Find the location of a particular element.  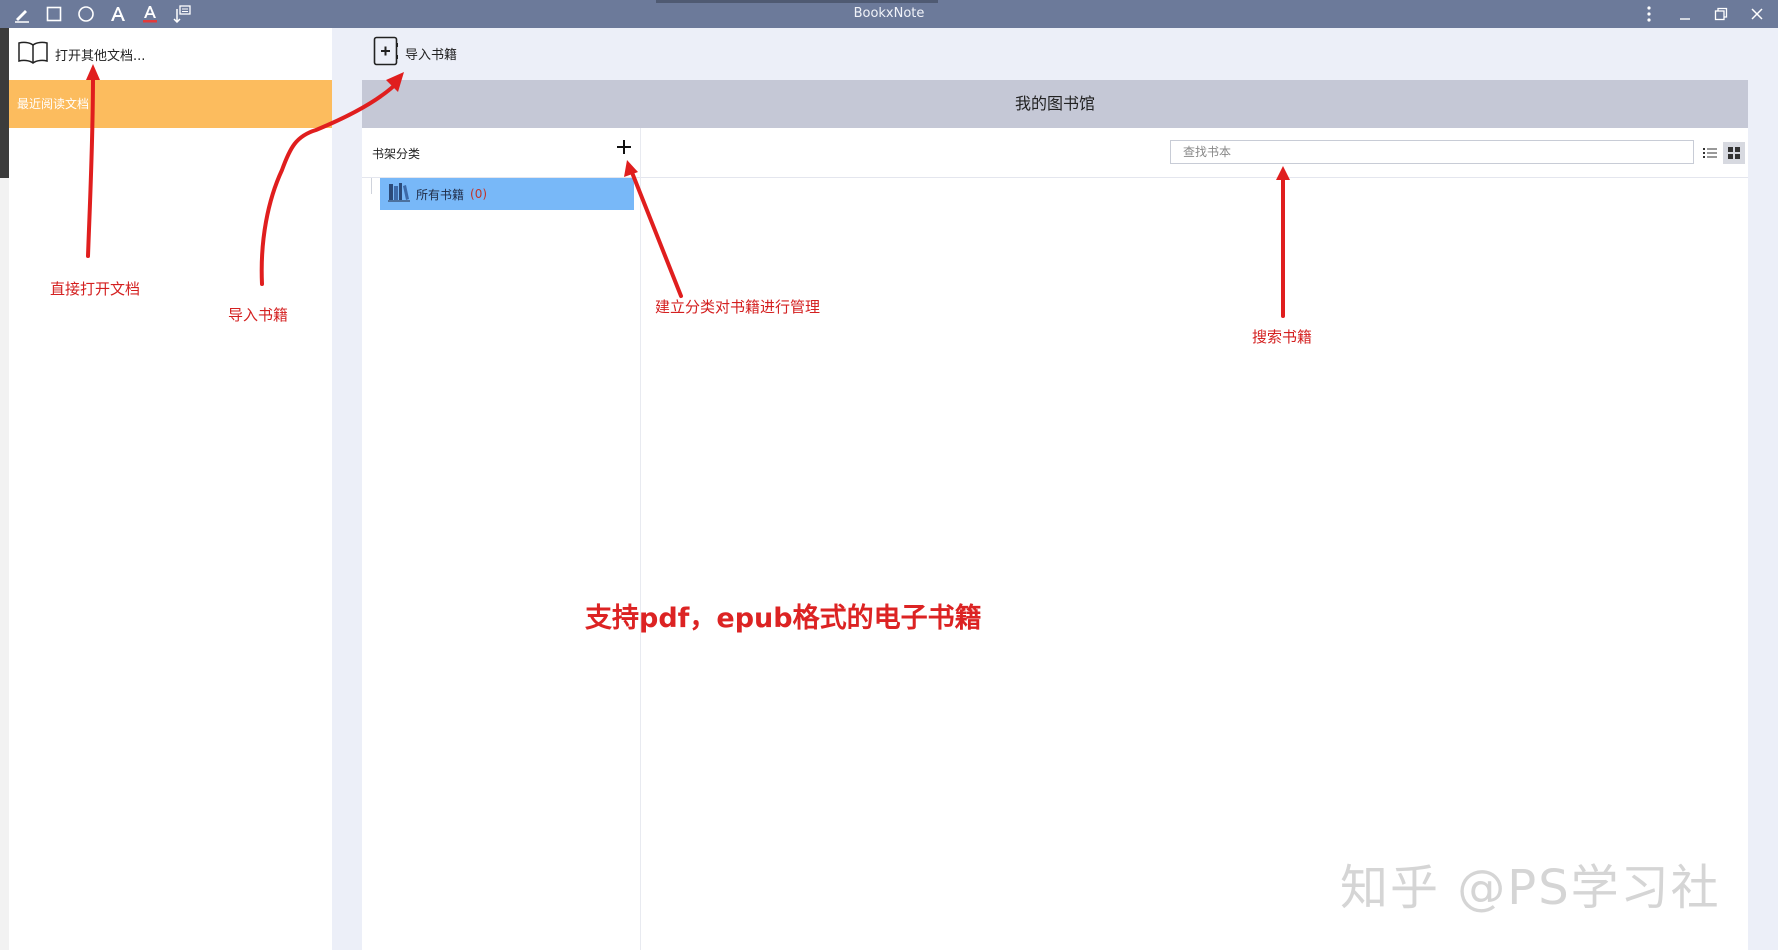

import-books-button: 导入书籍 is located at coordinates (414, 53).